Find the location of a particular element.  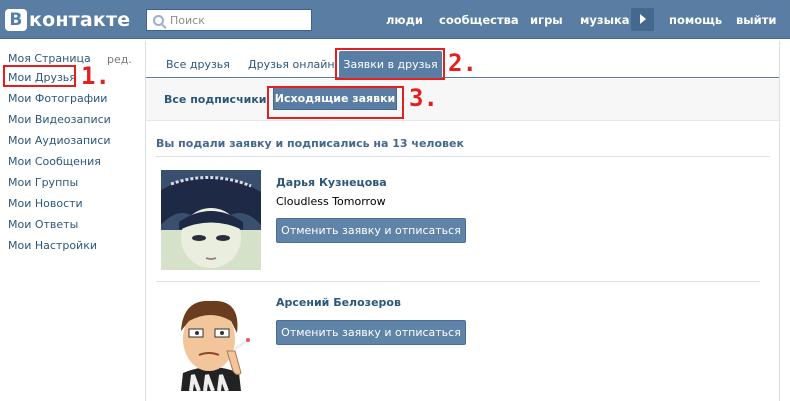

nav-communities: сообщества is located at coordinates (479, 20).